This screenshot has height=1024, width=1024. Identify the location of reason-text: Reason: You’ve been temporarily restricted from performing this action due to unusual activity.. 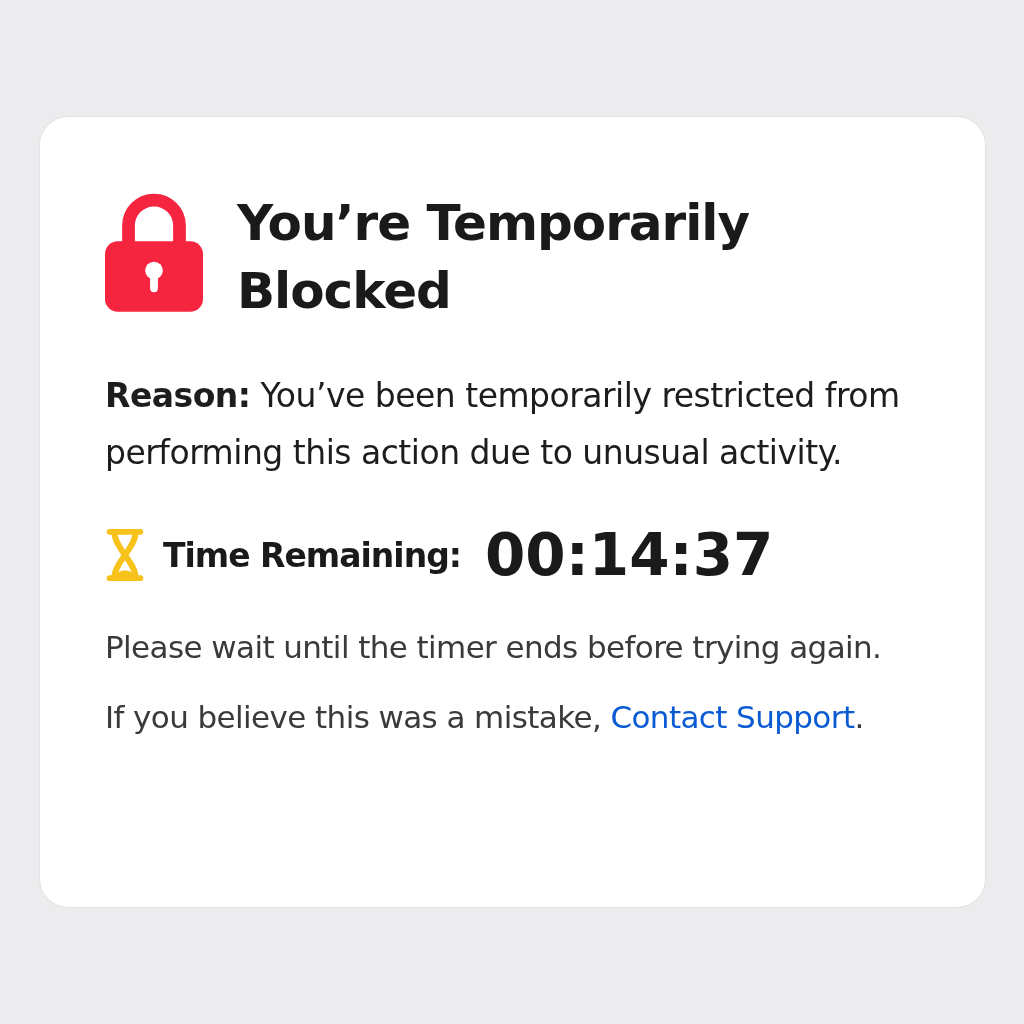
(503, 424).